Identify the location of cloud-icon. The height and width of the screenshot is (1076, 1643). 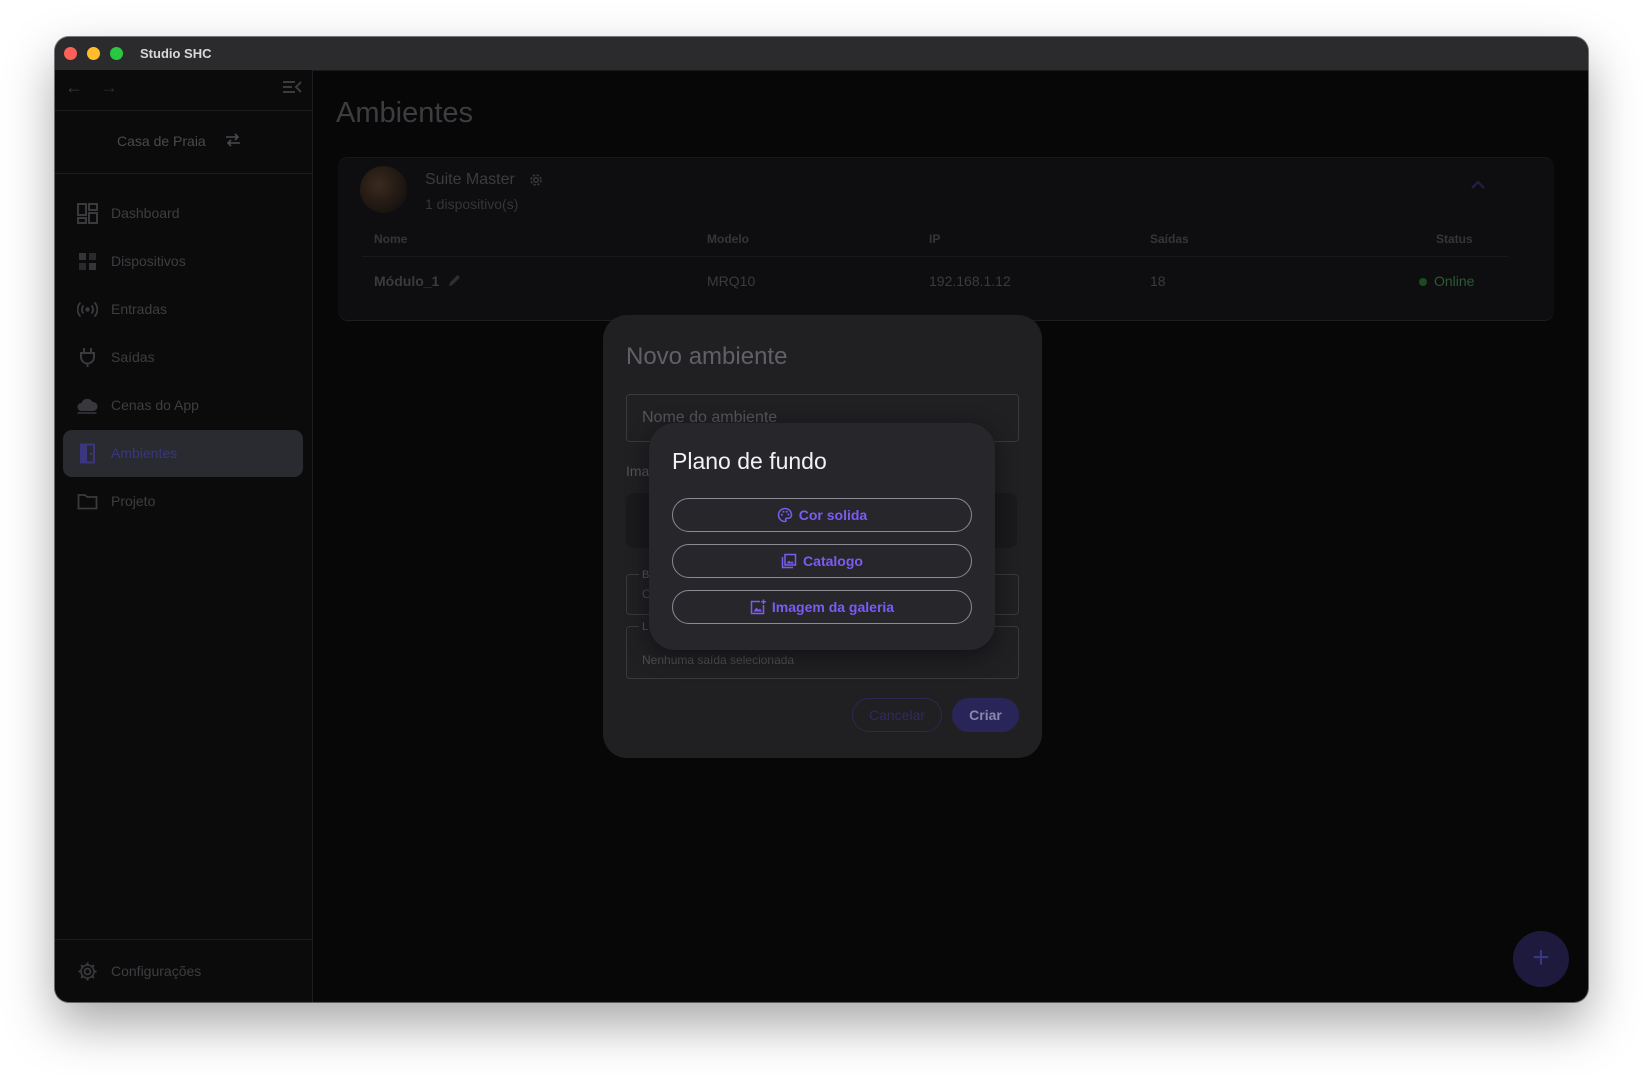
(87, 406).